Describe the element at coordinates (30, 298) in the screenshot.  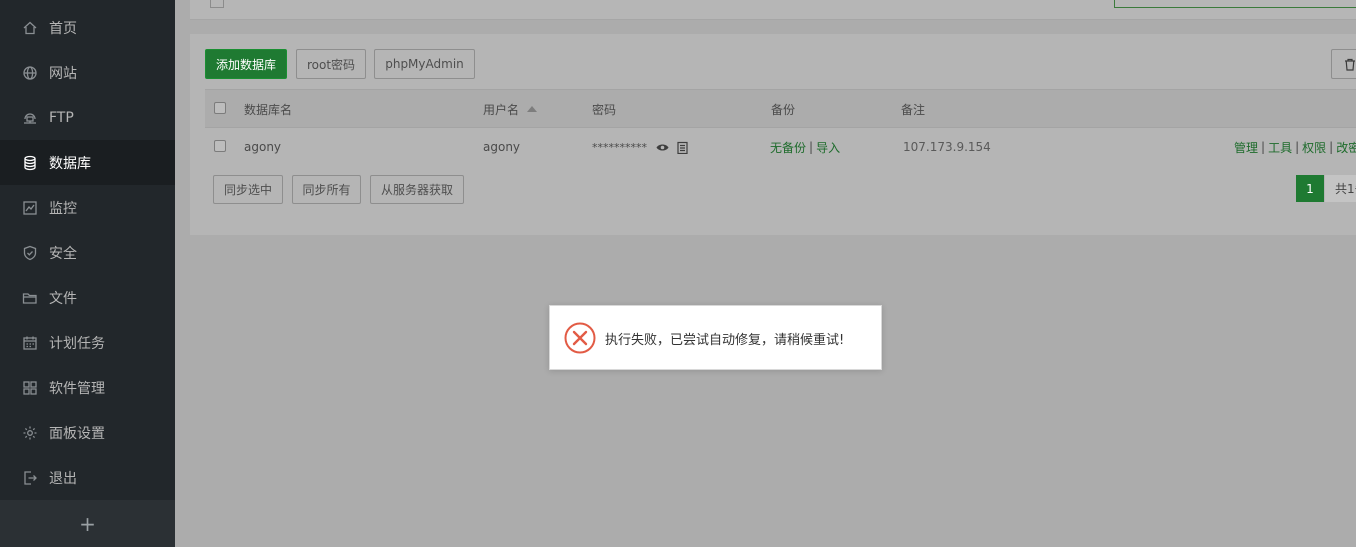
I see `folder-icon` at that location.